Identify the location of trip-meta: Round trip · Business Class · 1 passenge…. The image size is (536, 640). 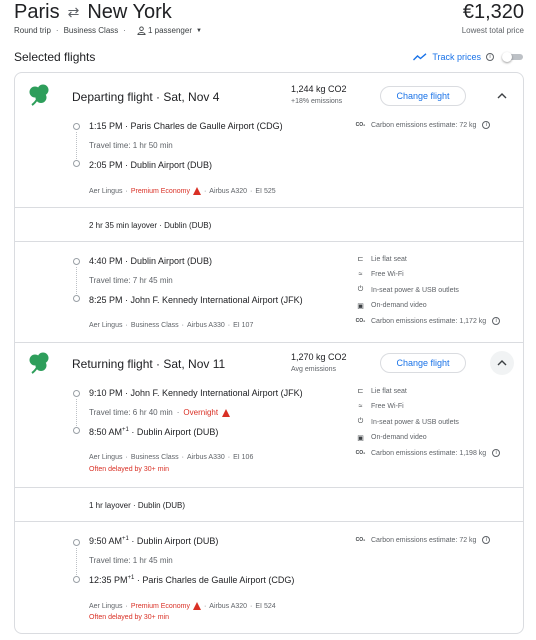
(108, 30).